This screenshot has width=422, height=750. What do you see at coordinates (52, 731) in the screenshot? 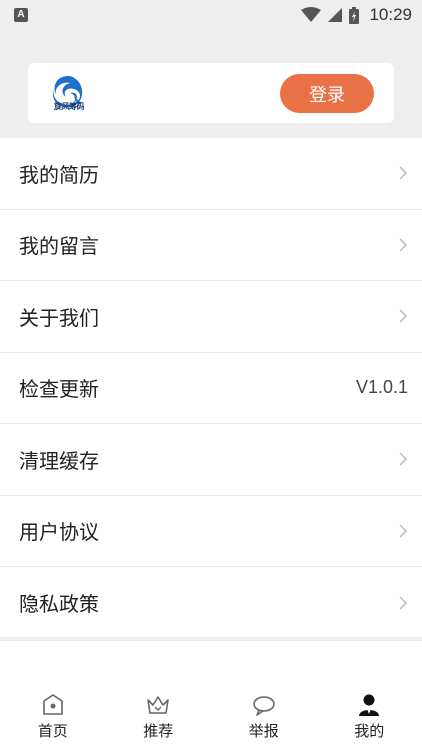
I see `nav-label: 首页` at bounding box center [52, 731].